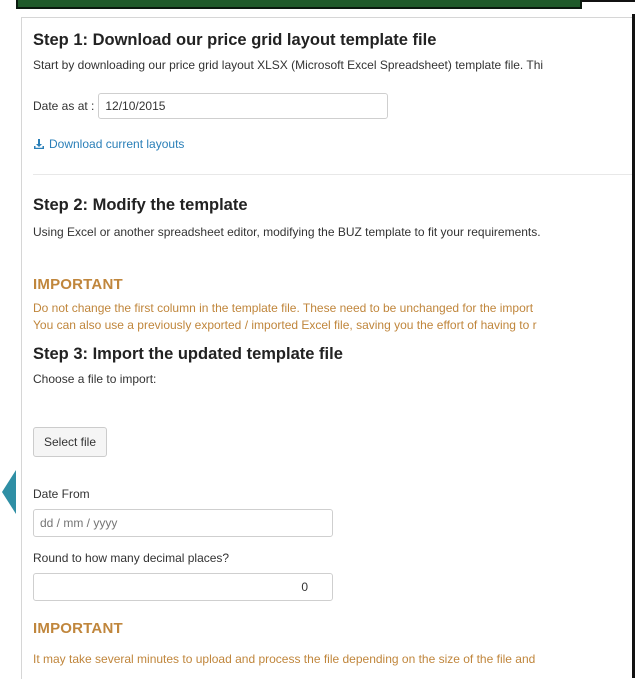  I want to click on section-divider, so click(334, 174).